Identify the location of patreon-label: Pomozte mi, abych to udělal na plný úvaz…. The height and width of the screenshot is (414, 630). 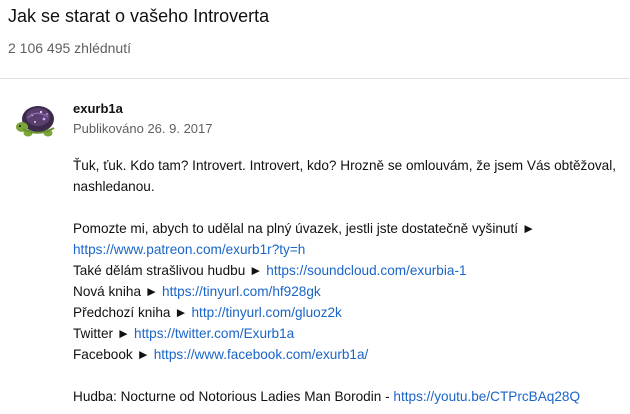
(304, 228).